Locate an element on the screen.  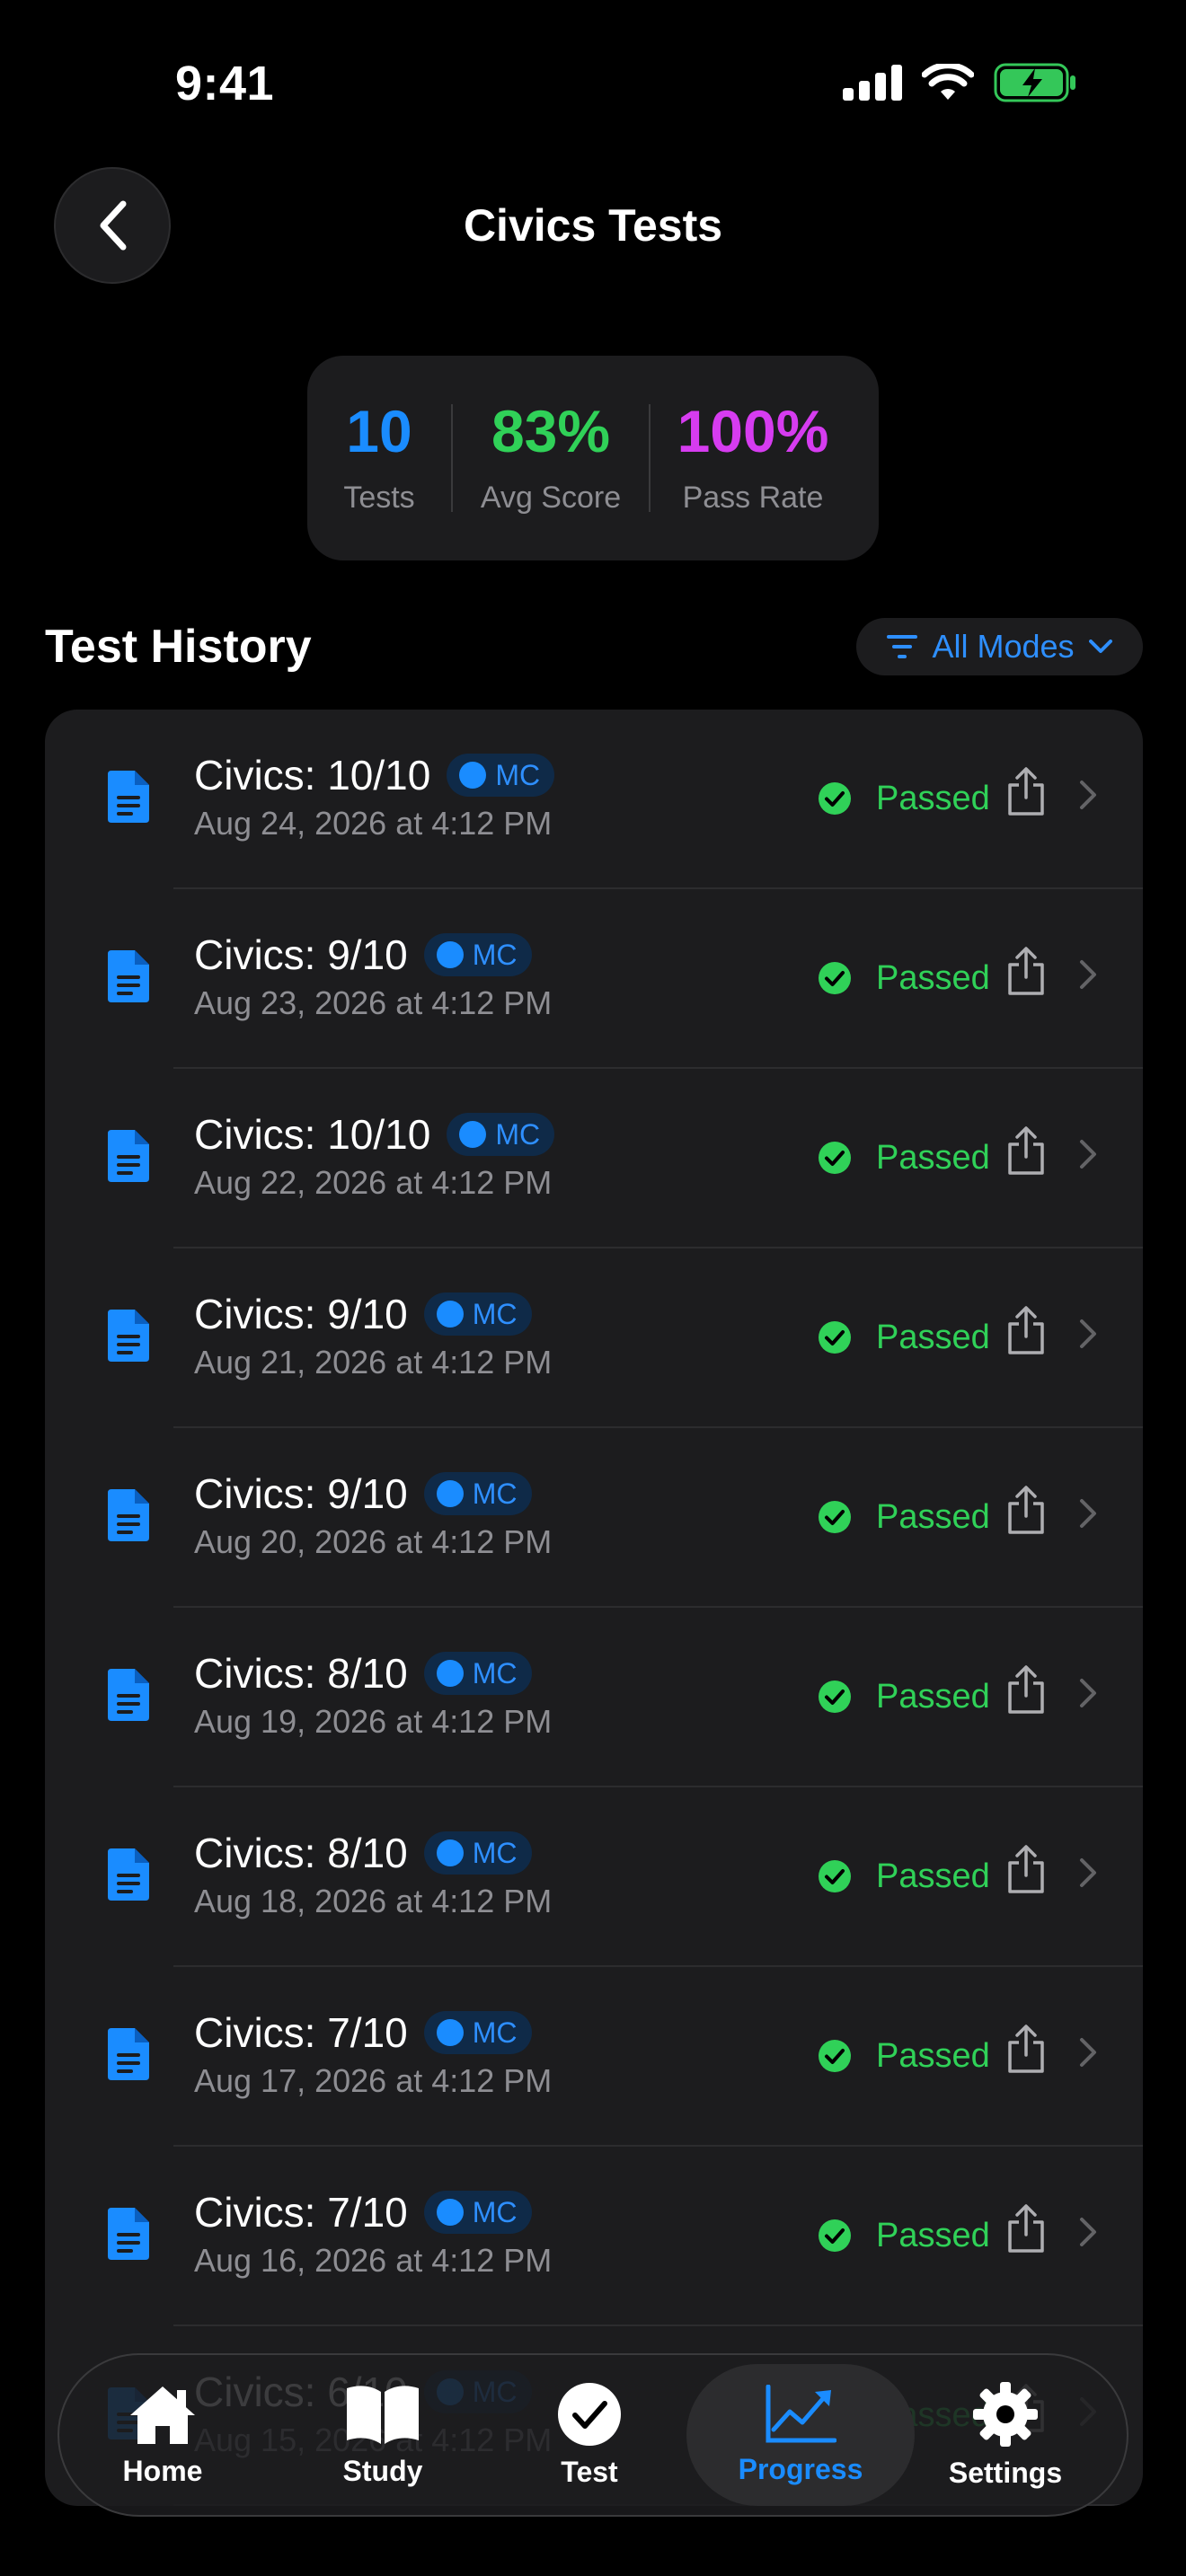
tab-home: Home is located at coordinates (162, 2435).